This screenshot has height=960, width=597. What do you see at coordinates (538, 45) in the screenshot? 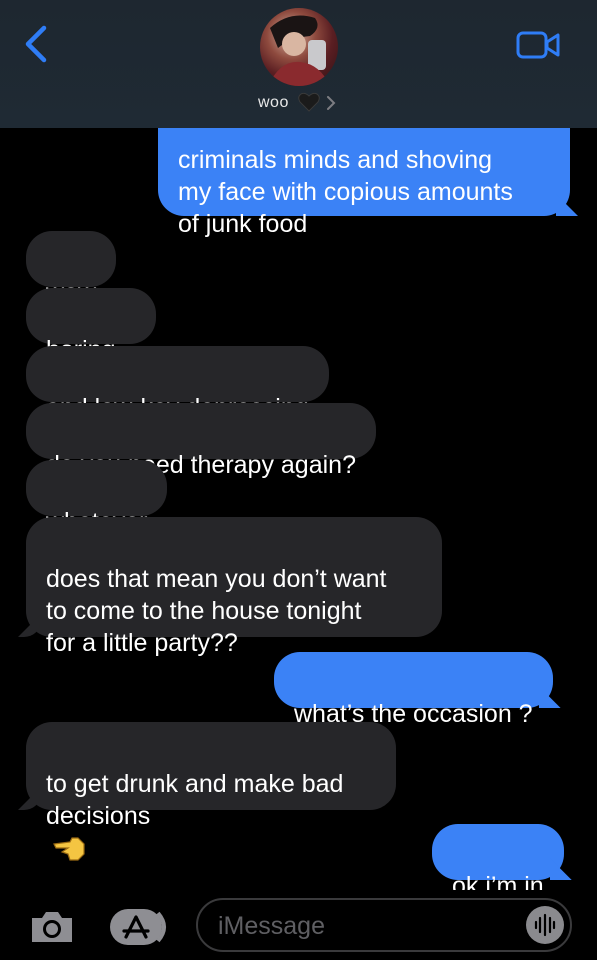
I see `video-call-icon` at bounding box center [538, 45].